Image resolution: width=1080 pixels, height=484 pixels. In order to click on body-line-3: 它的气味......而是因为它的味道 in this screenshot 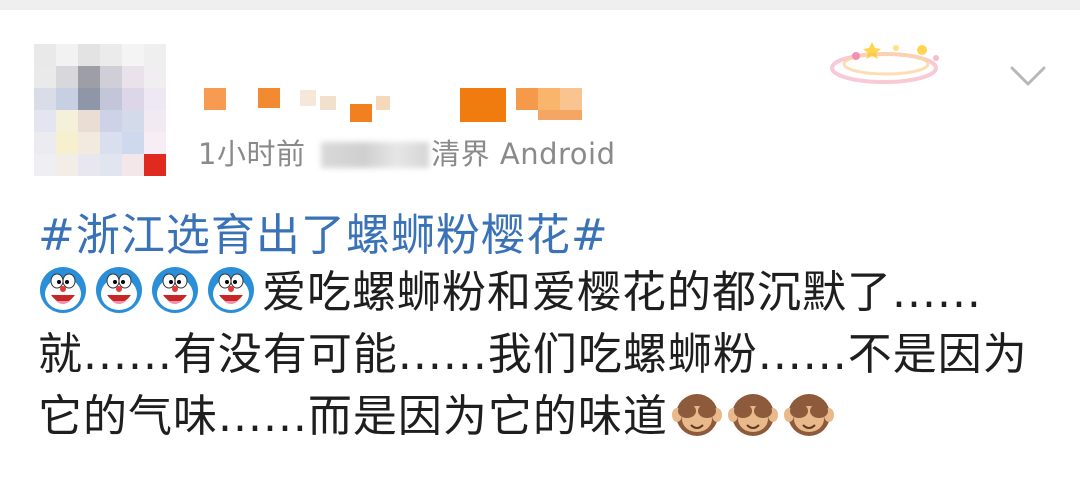, I will do `click(543, 417)`.